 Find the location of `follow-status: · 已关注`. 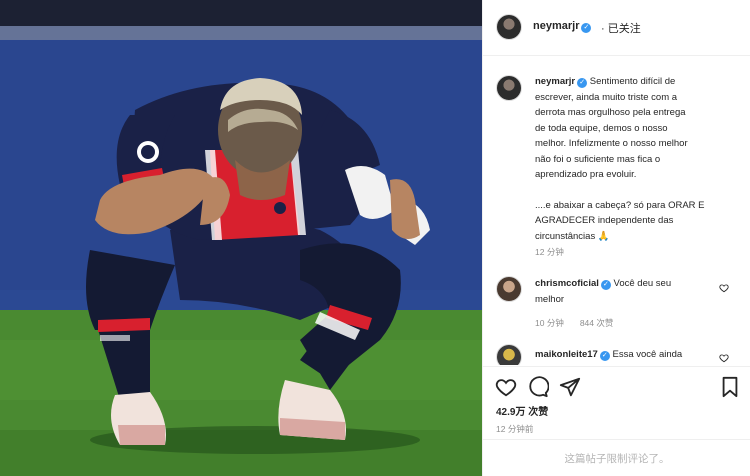

follow-status: · 已关注 is located at coordinates (621, 28).